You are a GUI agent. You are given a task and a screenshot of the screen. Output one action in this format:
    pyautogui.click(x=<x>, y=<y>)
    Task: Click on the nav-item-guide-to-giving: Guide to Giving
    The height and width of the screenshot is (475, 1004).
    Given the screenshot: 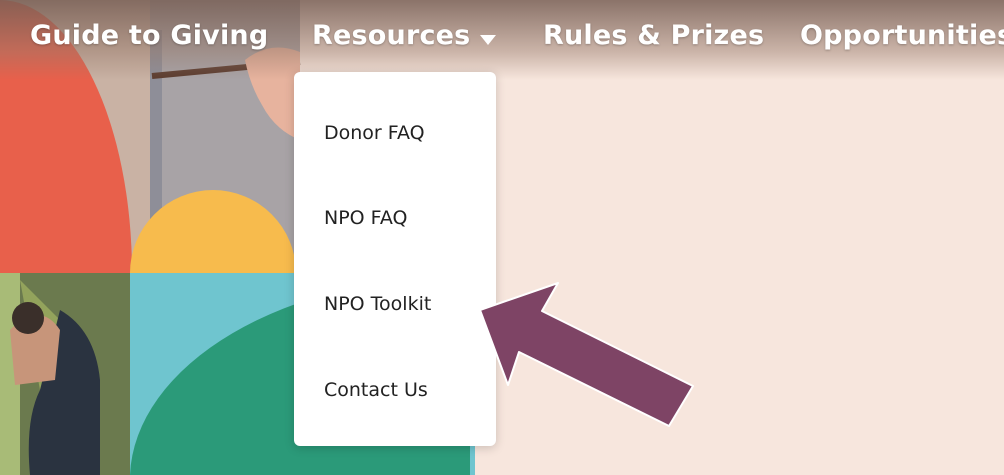 What is the action you would take?
    pyautogui.click(x=149, y=35)
    